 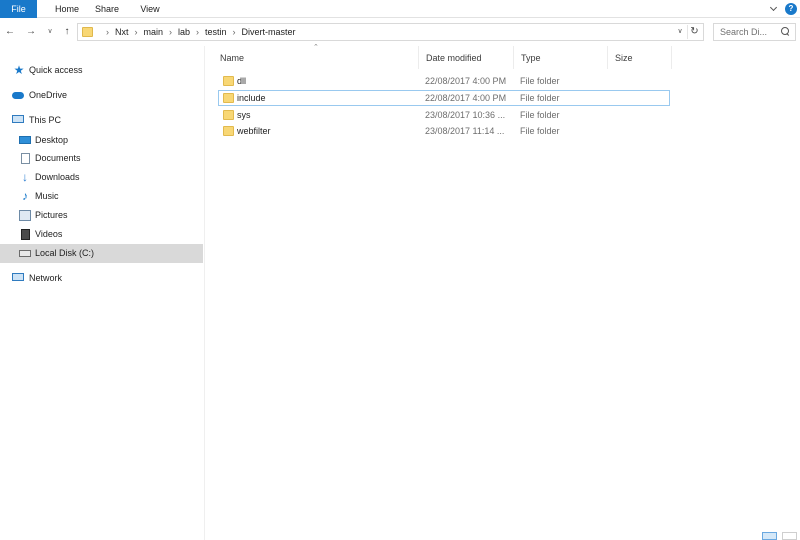 What do you see at coordinates (769, 536) in the screenshot?
I see `details-view-icon` at bounding box center [769, 536].